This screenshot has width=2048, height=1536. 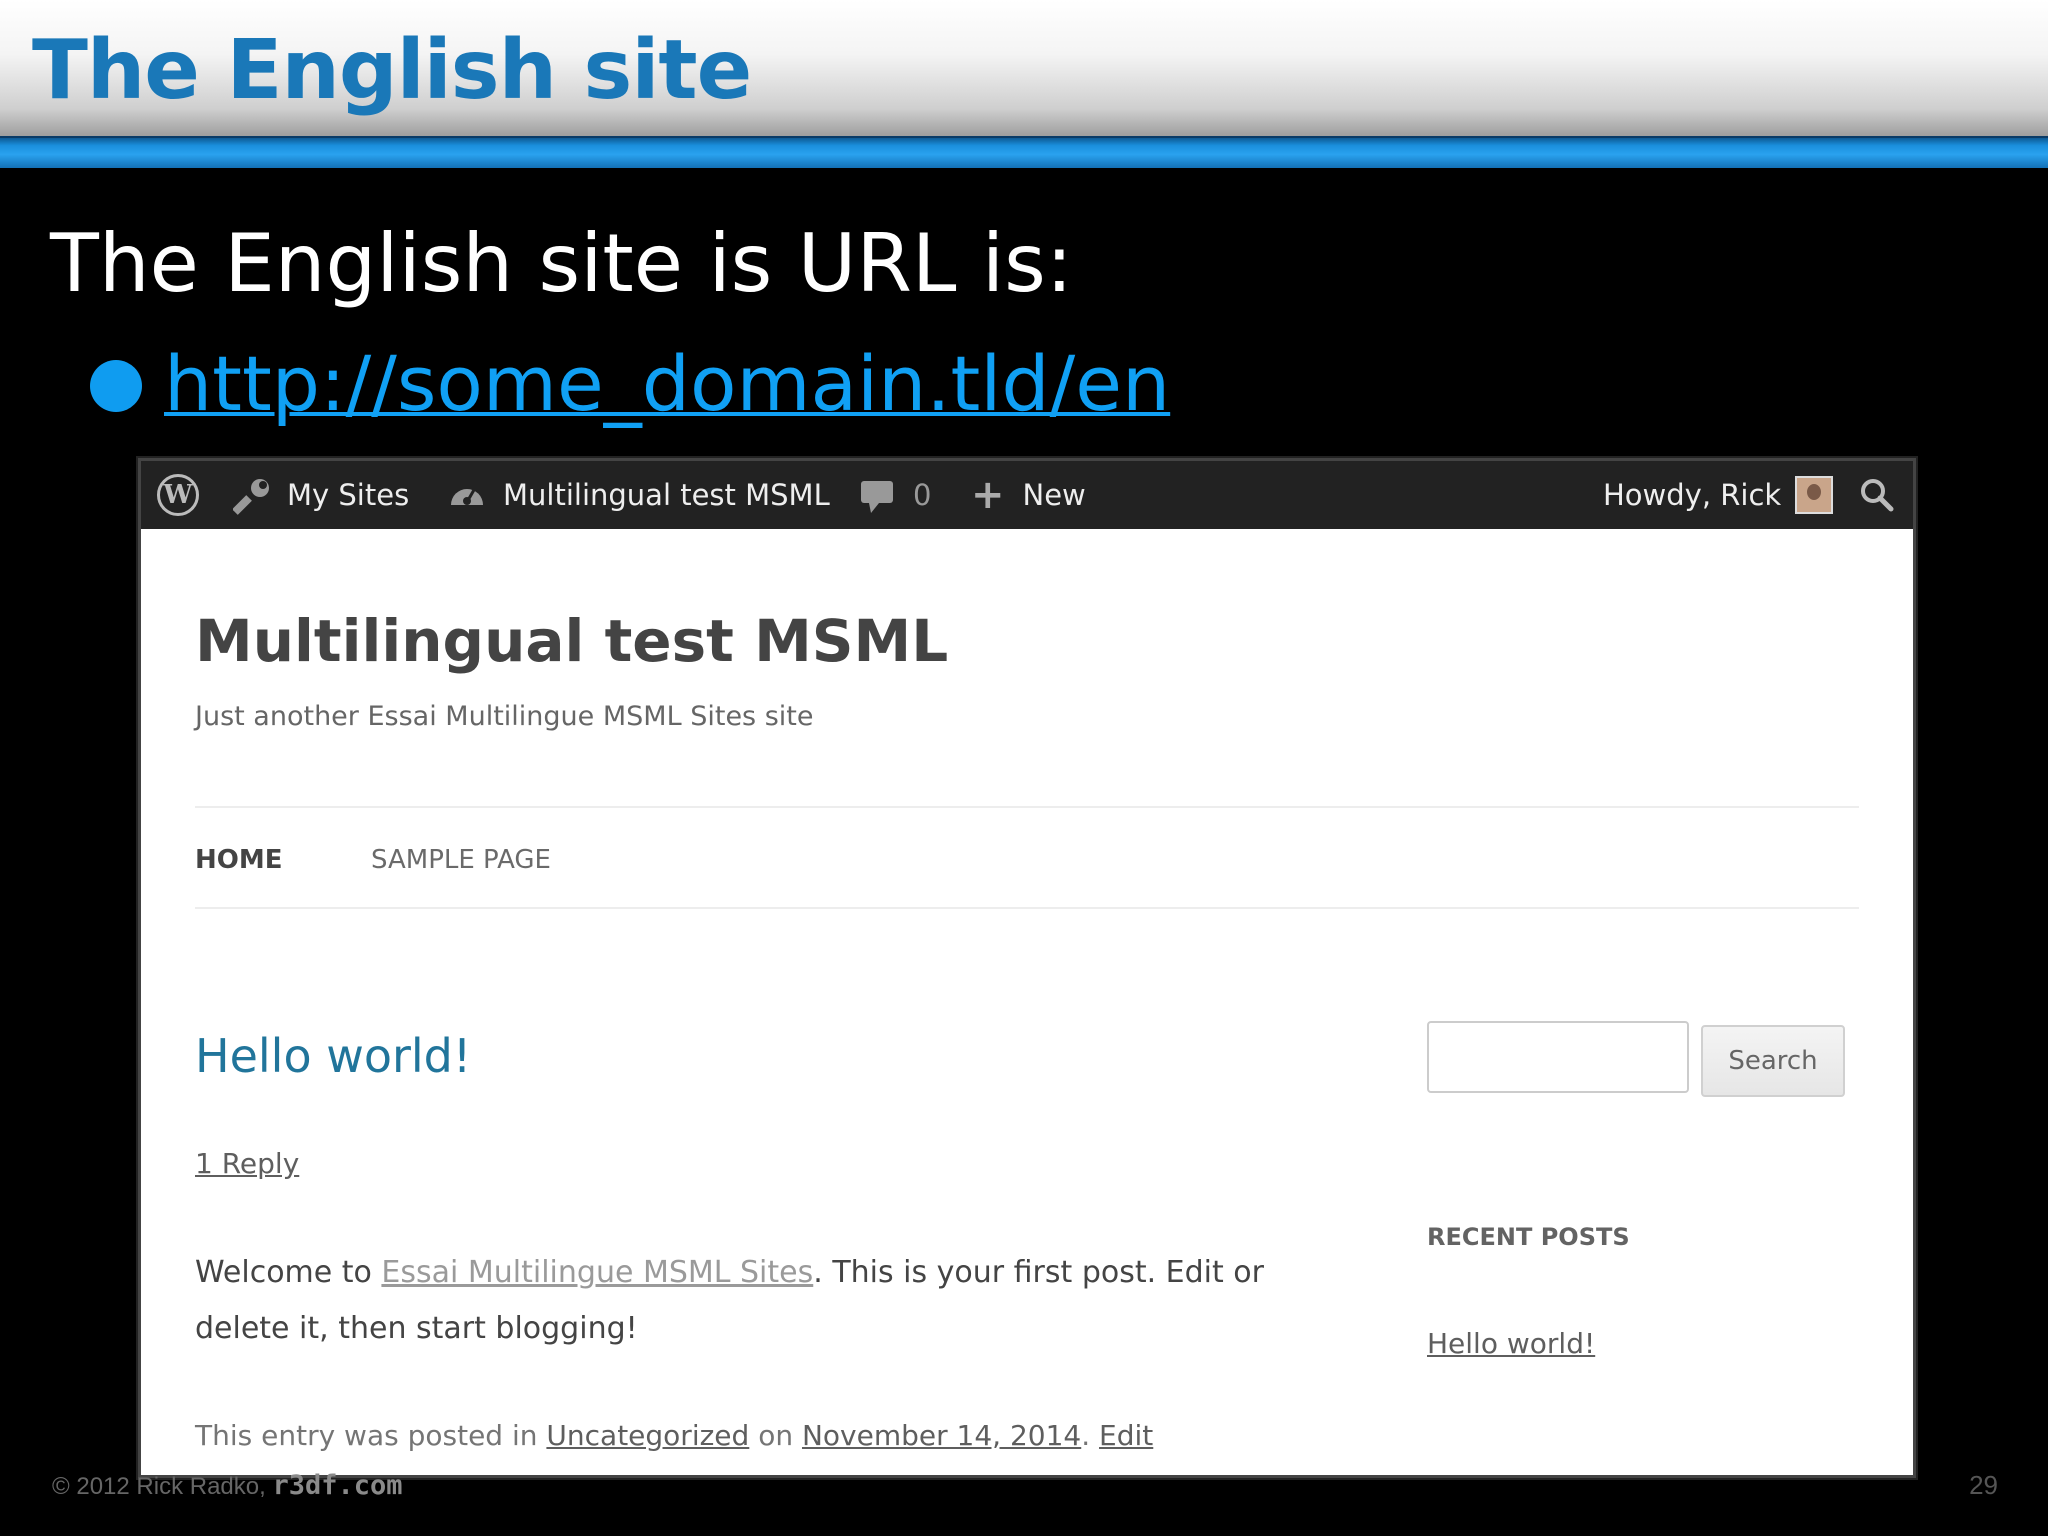 What do you see at coordinates (288, 1272) in the screenshot?
I see `post-body-intro: Welcome to` at bounding box center [288, 1272].